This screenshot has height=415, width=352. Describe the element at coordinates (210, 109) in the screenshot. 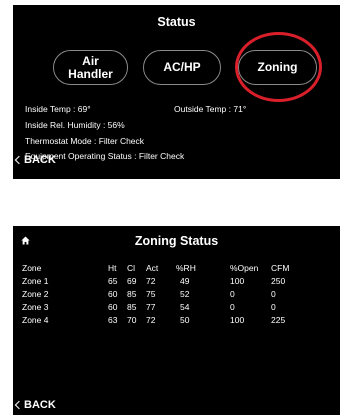

I see `outside-temp: Outside Temp : 71°` at that location.